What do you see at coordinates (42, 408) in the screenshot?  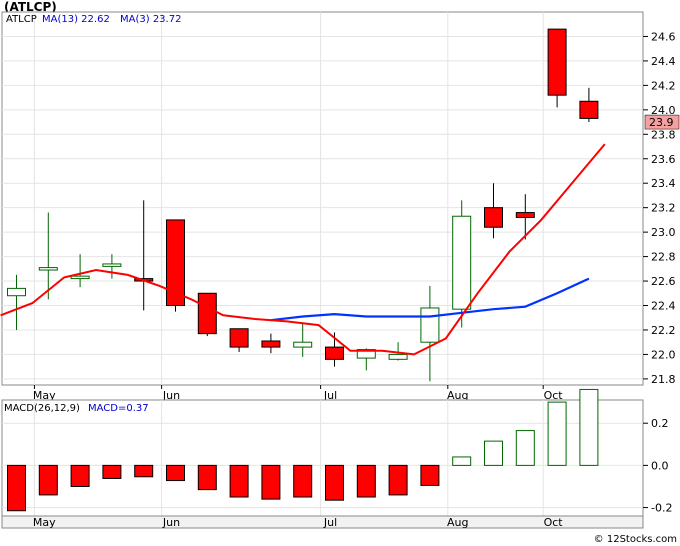 I see `macd-legend-name: MACD(26,12,9)` at bounding box center [42, 408].